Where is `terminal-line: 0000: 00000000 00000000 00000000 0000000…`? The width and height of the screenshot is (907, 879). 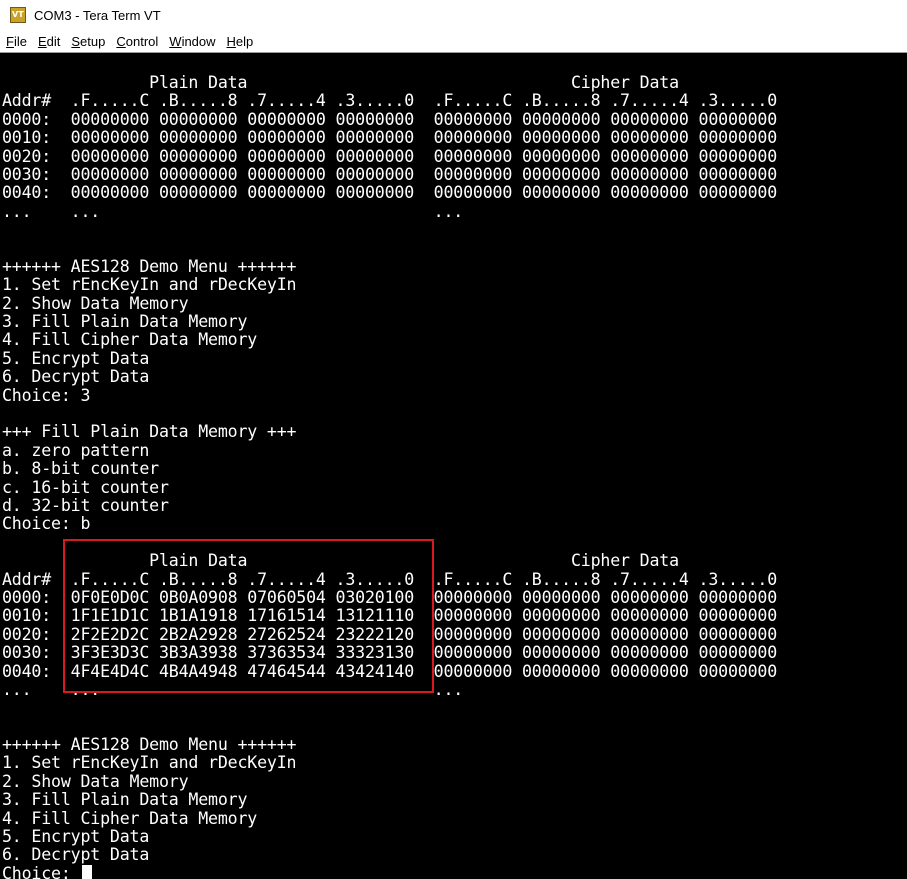
terminal-line: 0000: 00000000 00000000 00000000 0000000… is located at coordinates (390, 119).